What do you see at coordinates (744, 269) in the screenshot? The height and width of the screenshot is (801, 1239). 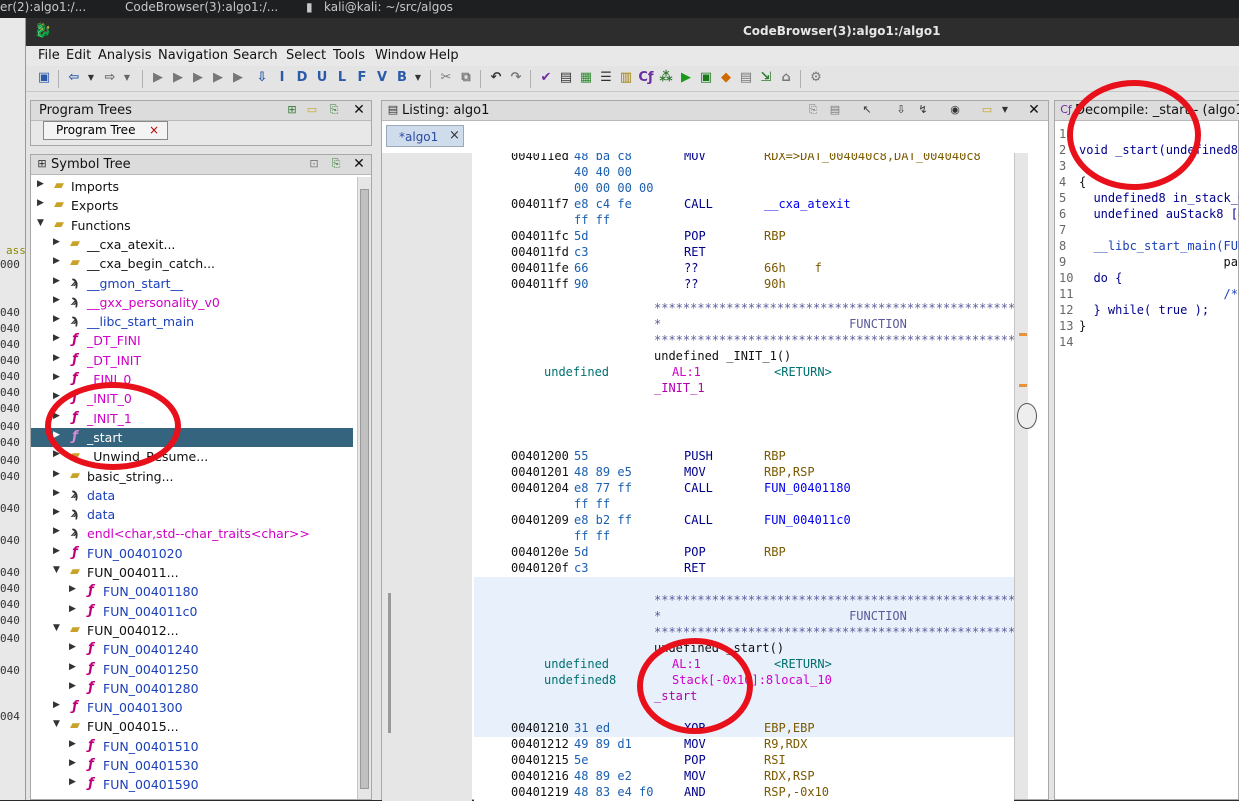 I see `listing-line: 004011fe 66?? 66h f` at bounding box center [744, 269].